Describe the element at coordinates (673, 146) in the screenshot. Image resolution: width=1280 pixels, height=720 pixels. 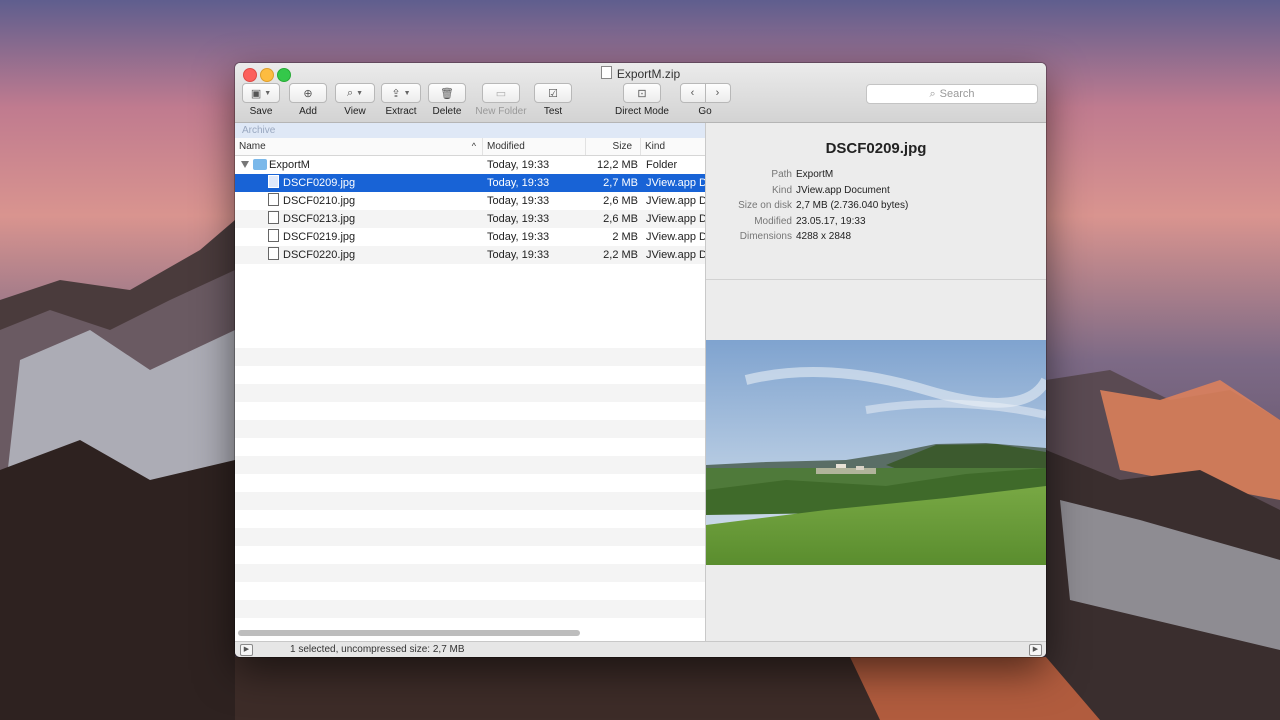
I see `column-kind: Kind` at that location.